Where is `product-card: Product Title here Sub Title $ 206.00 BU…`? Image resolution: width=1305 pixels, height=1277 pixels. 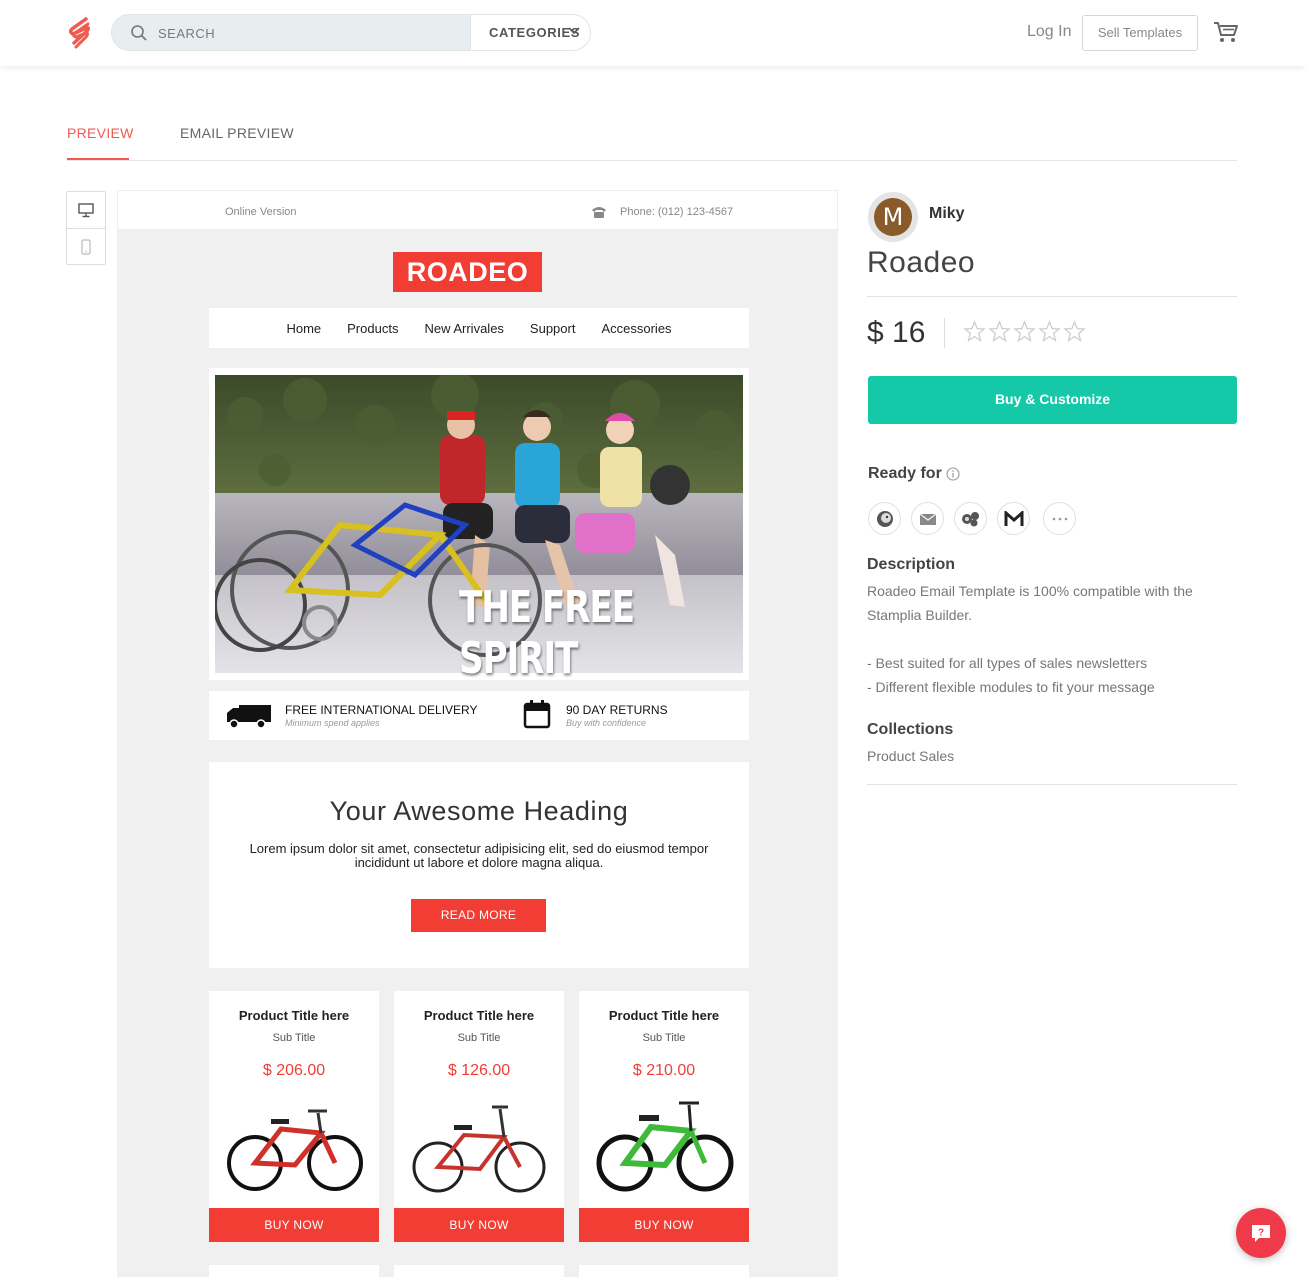 product-card: Product Title here Sub Title $ 206.00 BU… is located at coordinates (294, 1116).